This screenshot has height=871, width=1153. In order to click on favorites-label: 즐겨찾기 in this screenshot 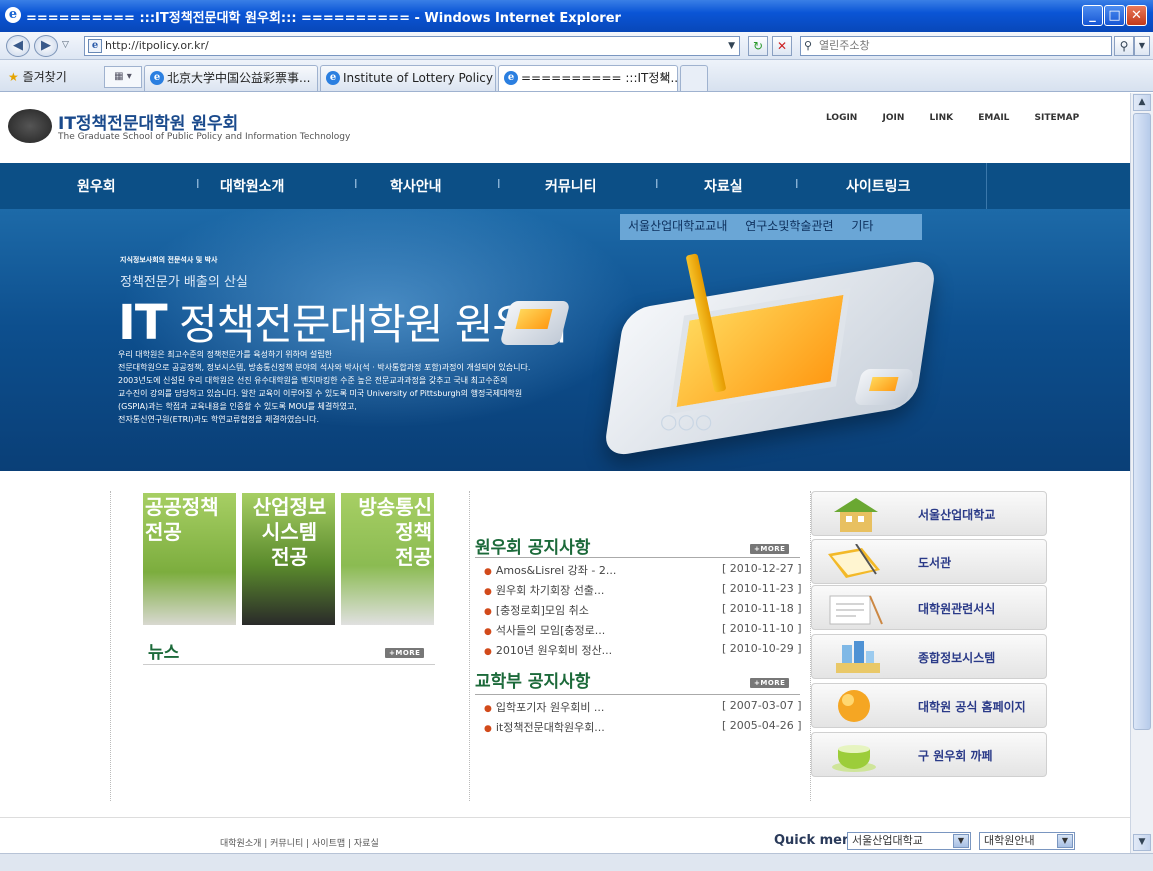, I will do `click(44, 77)`.